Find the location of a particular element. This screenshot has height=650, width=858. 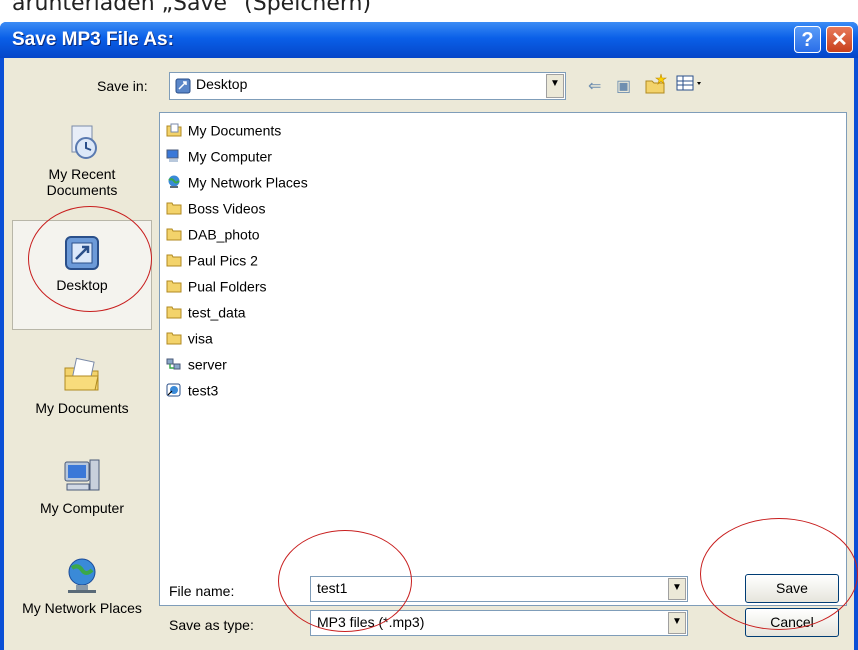

list-item: Boss Videos is located at coordinates (215, 211).